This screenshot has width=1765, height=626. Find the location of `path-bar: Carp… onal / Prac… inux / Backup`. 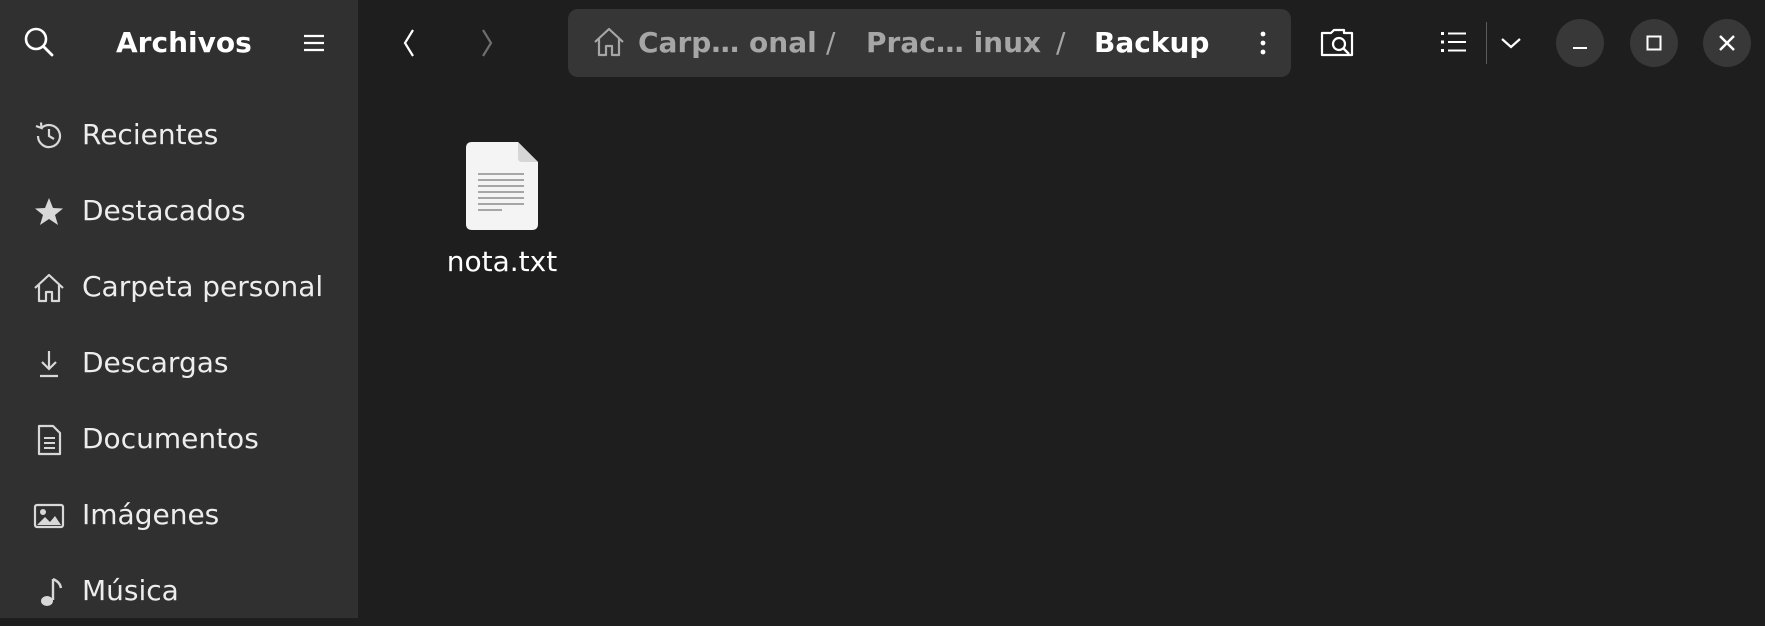

path-bar: Carp… onal / Prac… inux / Backup is located at coordinates (929, 43).